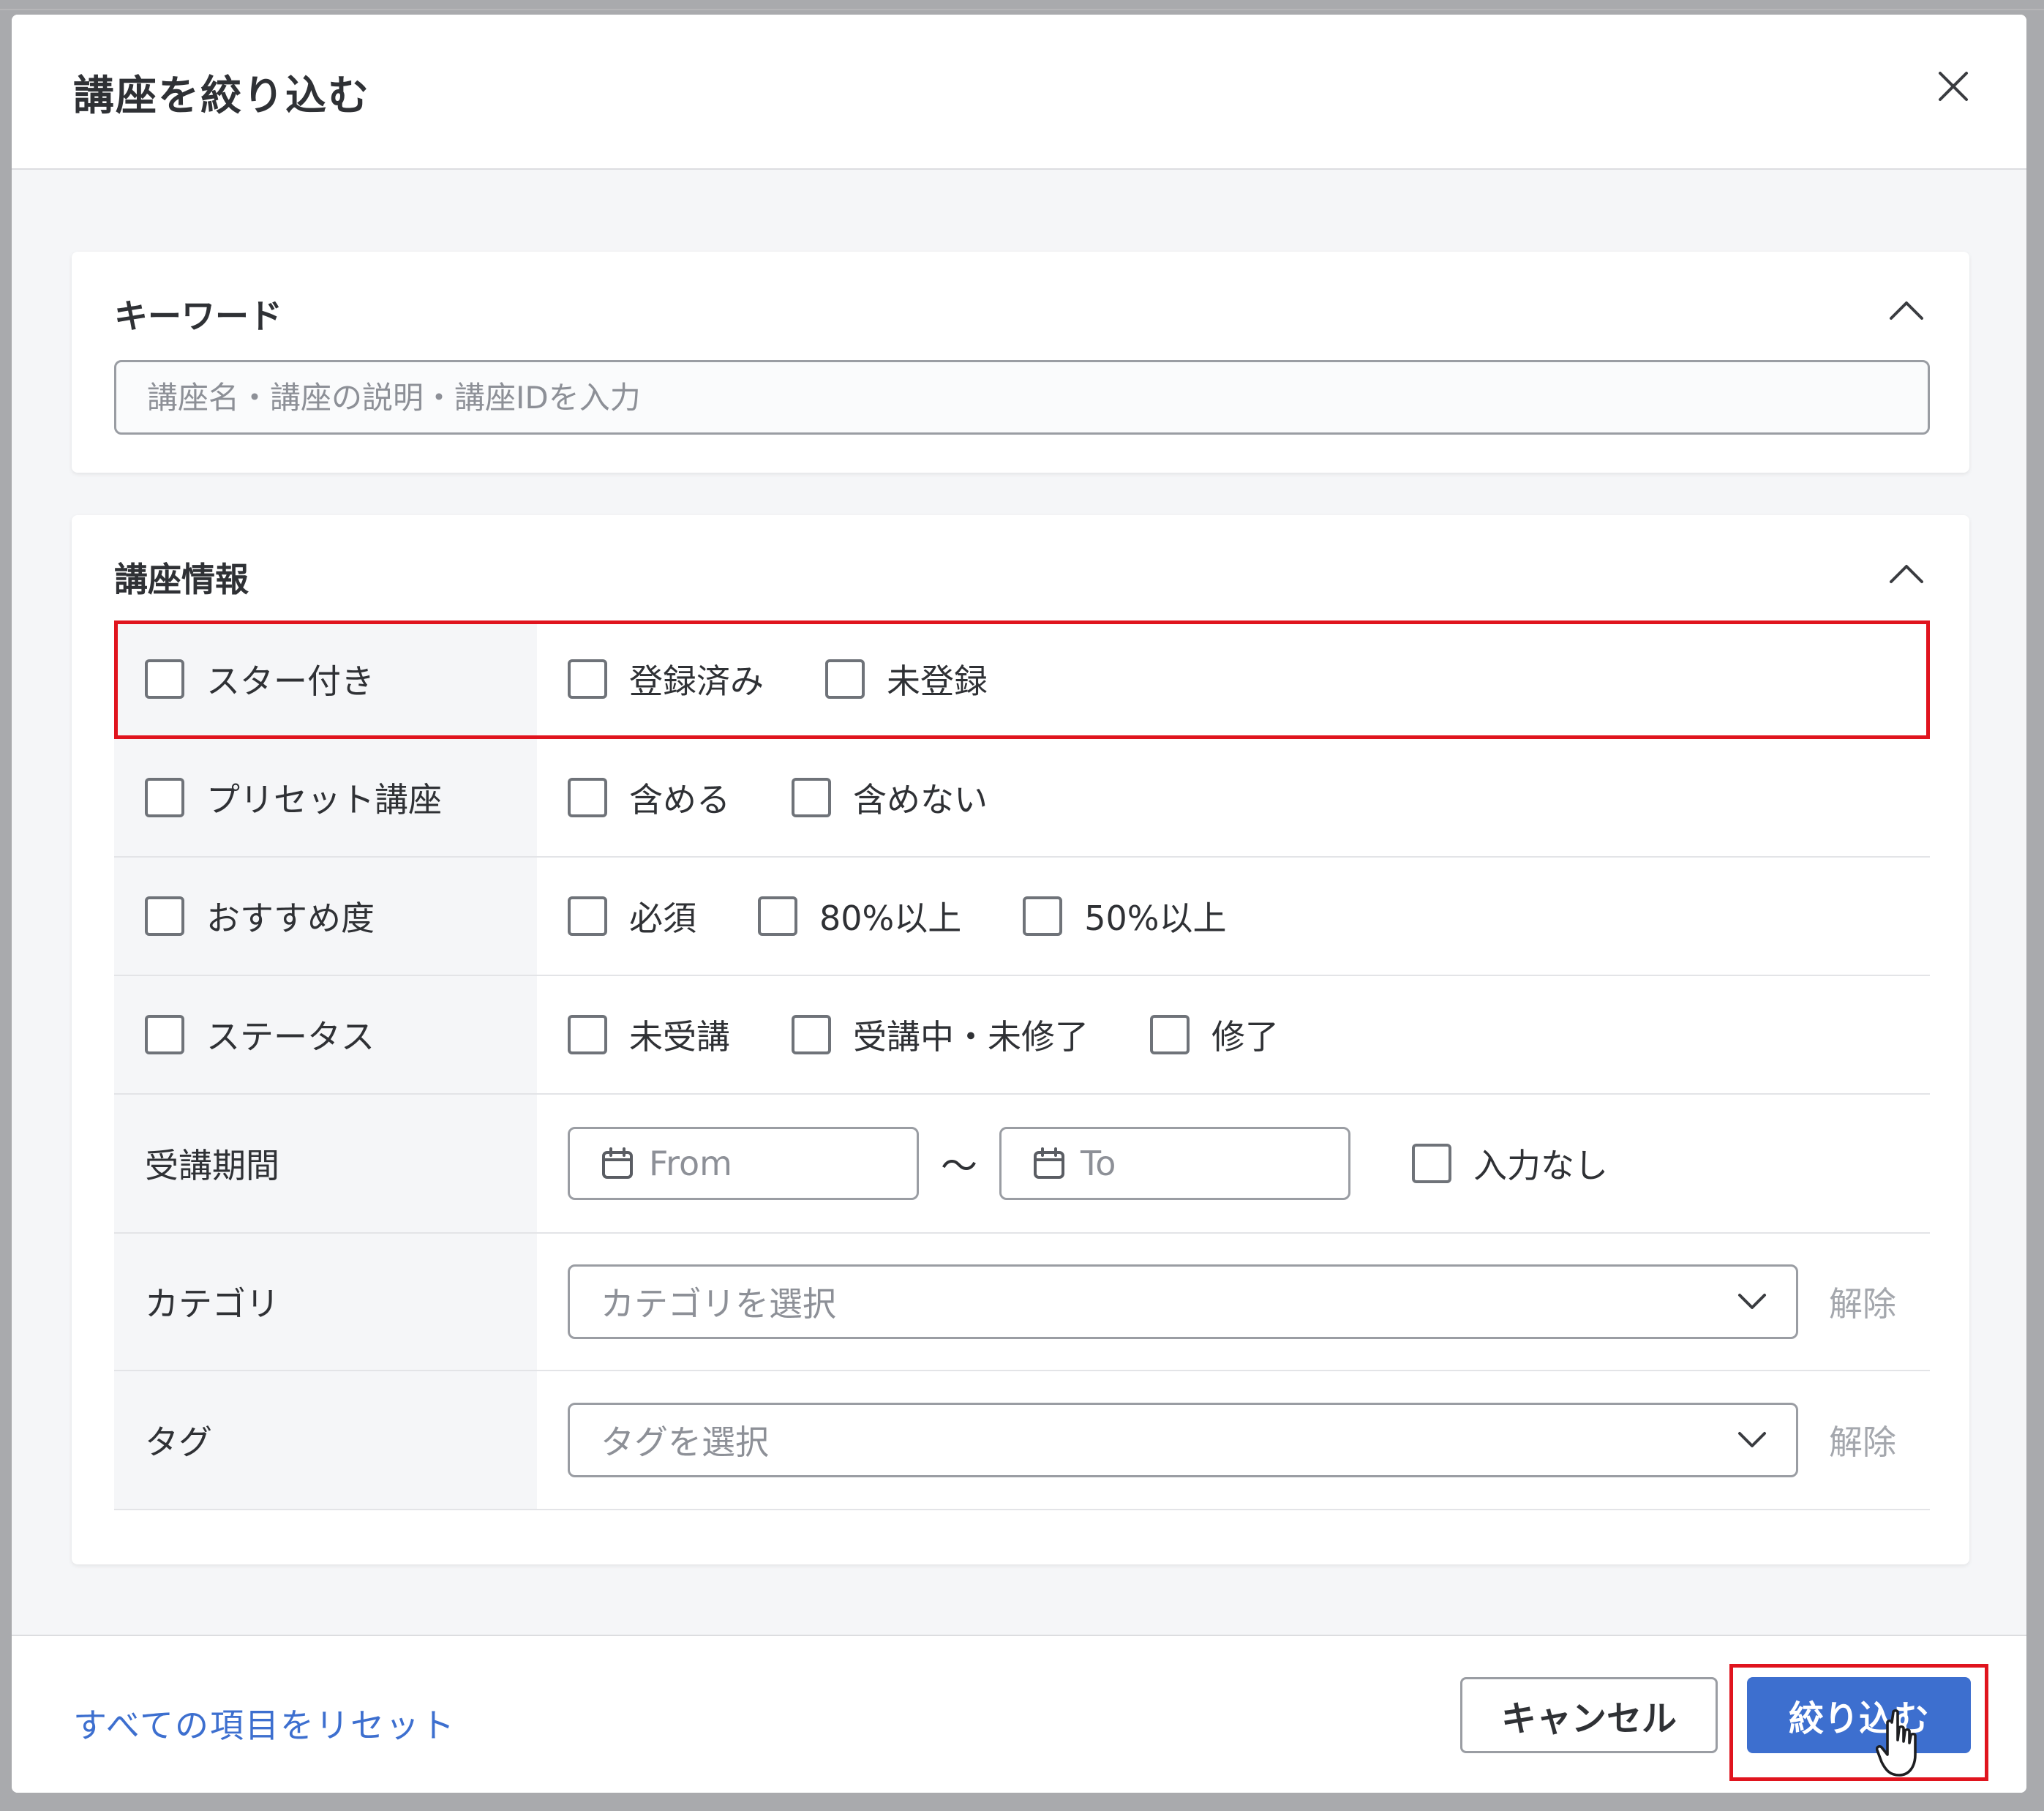  I want to click on close-button, so click(1953, 87).